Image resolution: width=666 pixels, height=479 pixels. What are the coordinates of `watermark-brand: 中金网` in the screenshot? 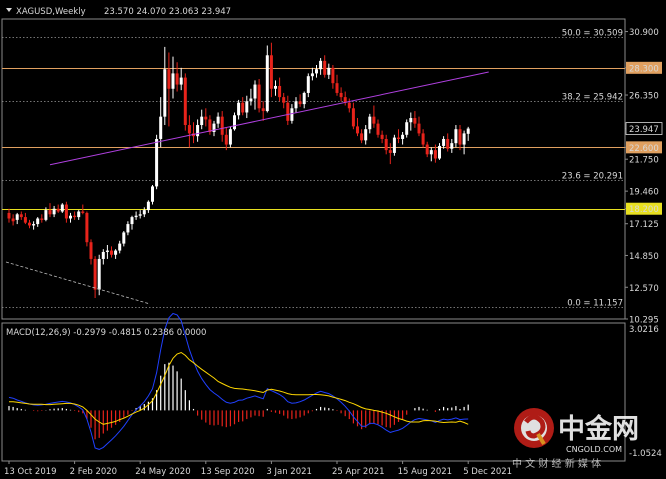 It's located at (598, 429).